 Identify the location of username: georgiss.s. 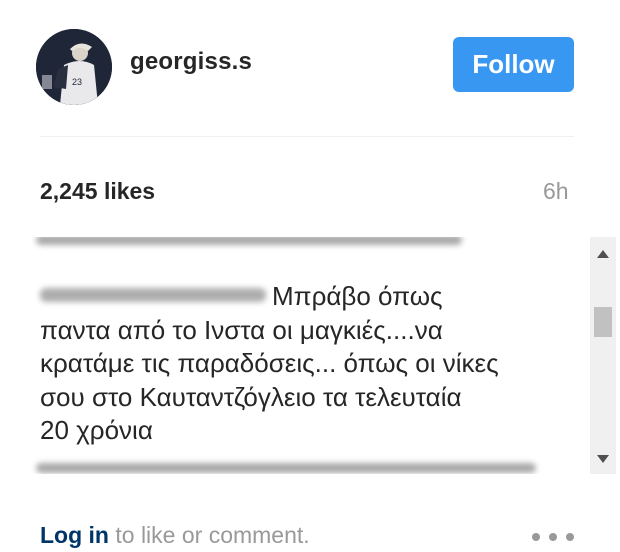
(191, 62).